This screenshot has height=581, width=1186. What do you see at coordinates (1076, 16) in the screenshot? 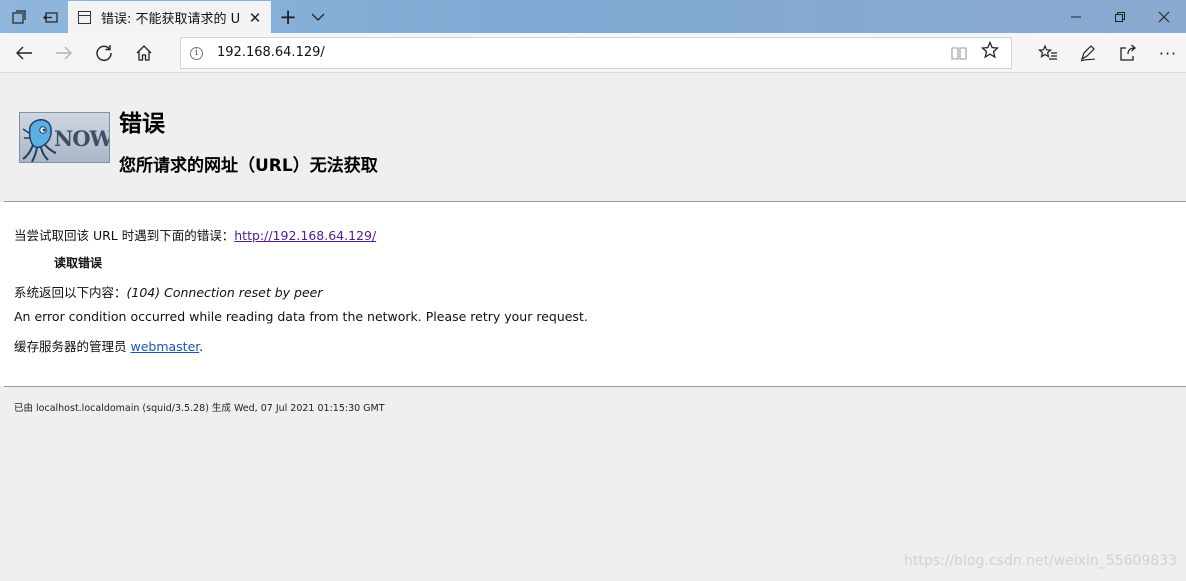
I see `minimize-icon` at bounding box center [1076, 16].